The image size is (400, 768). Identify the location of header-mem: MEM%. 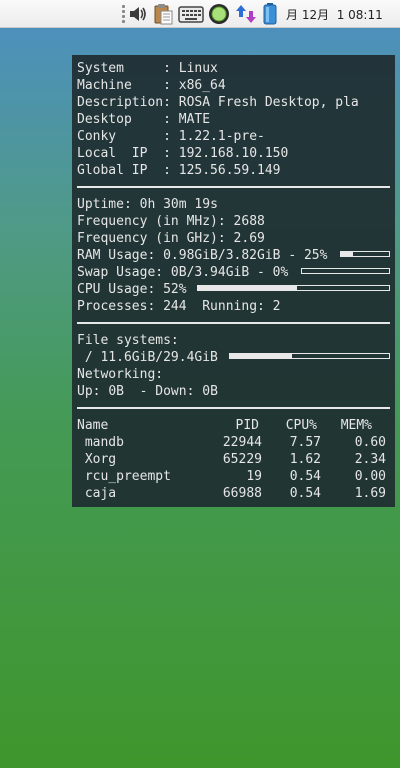
(356, 425).